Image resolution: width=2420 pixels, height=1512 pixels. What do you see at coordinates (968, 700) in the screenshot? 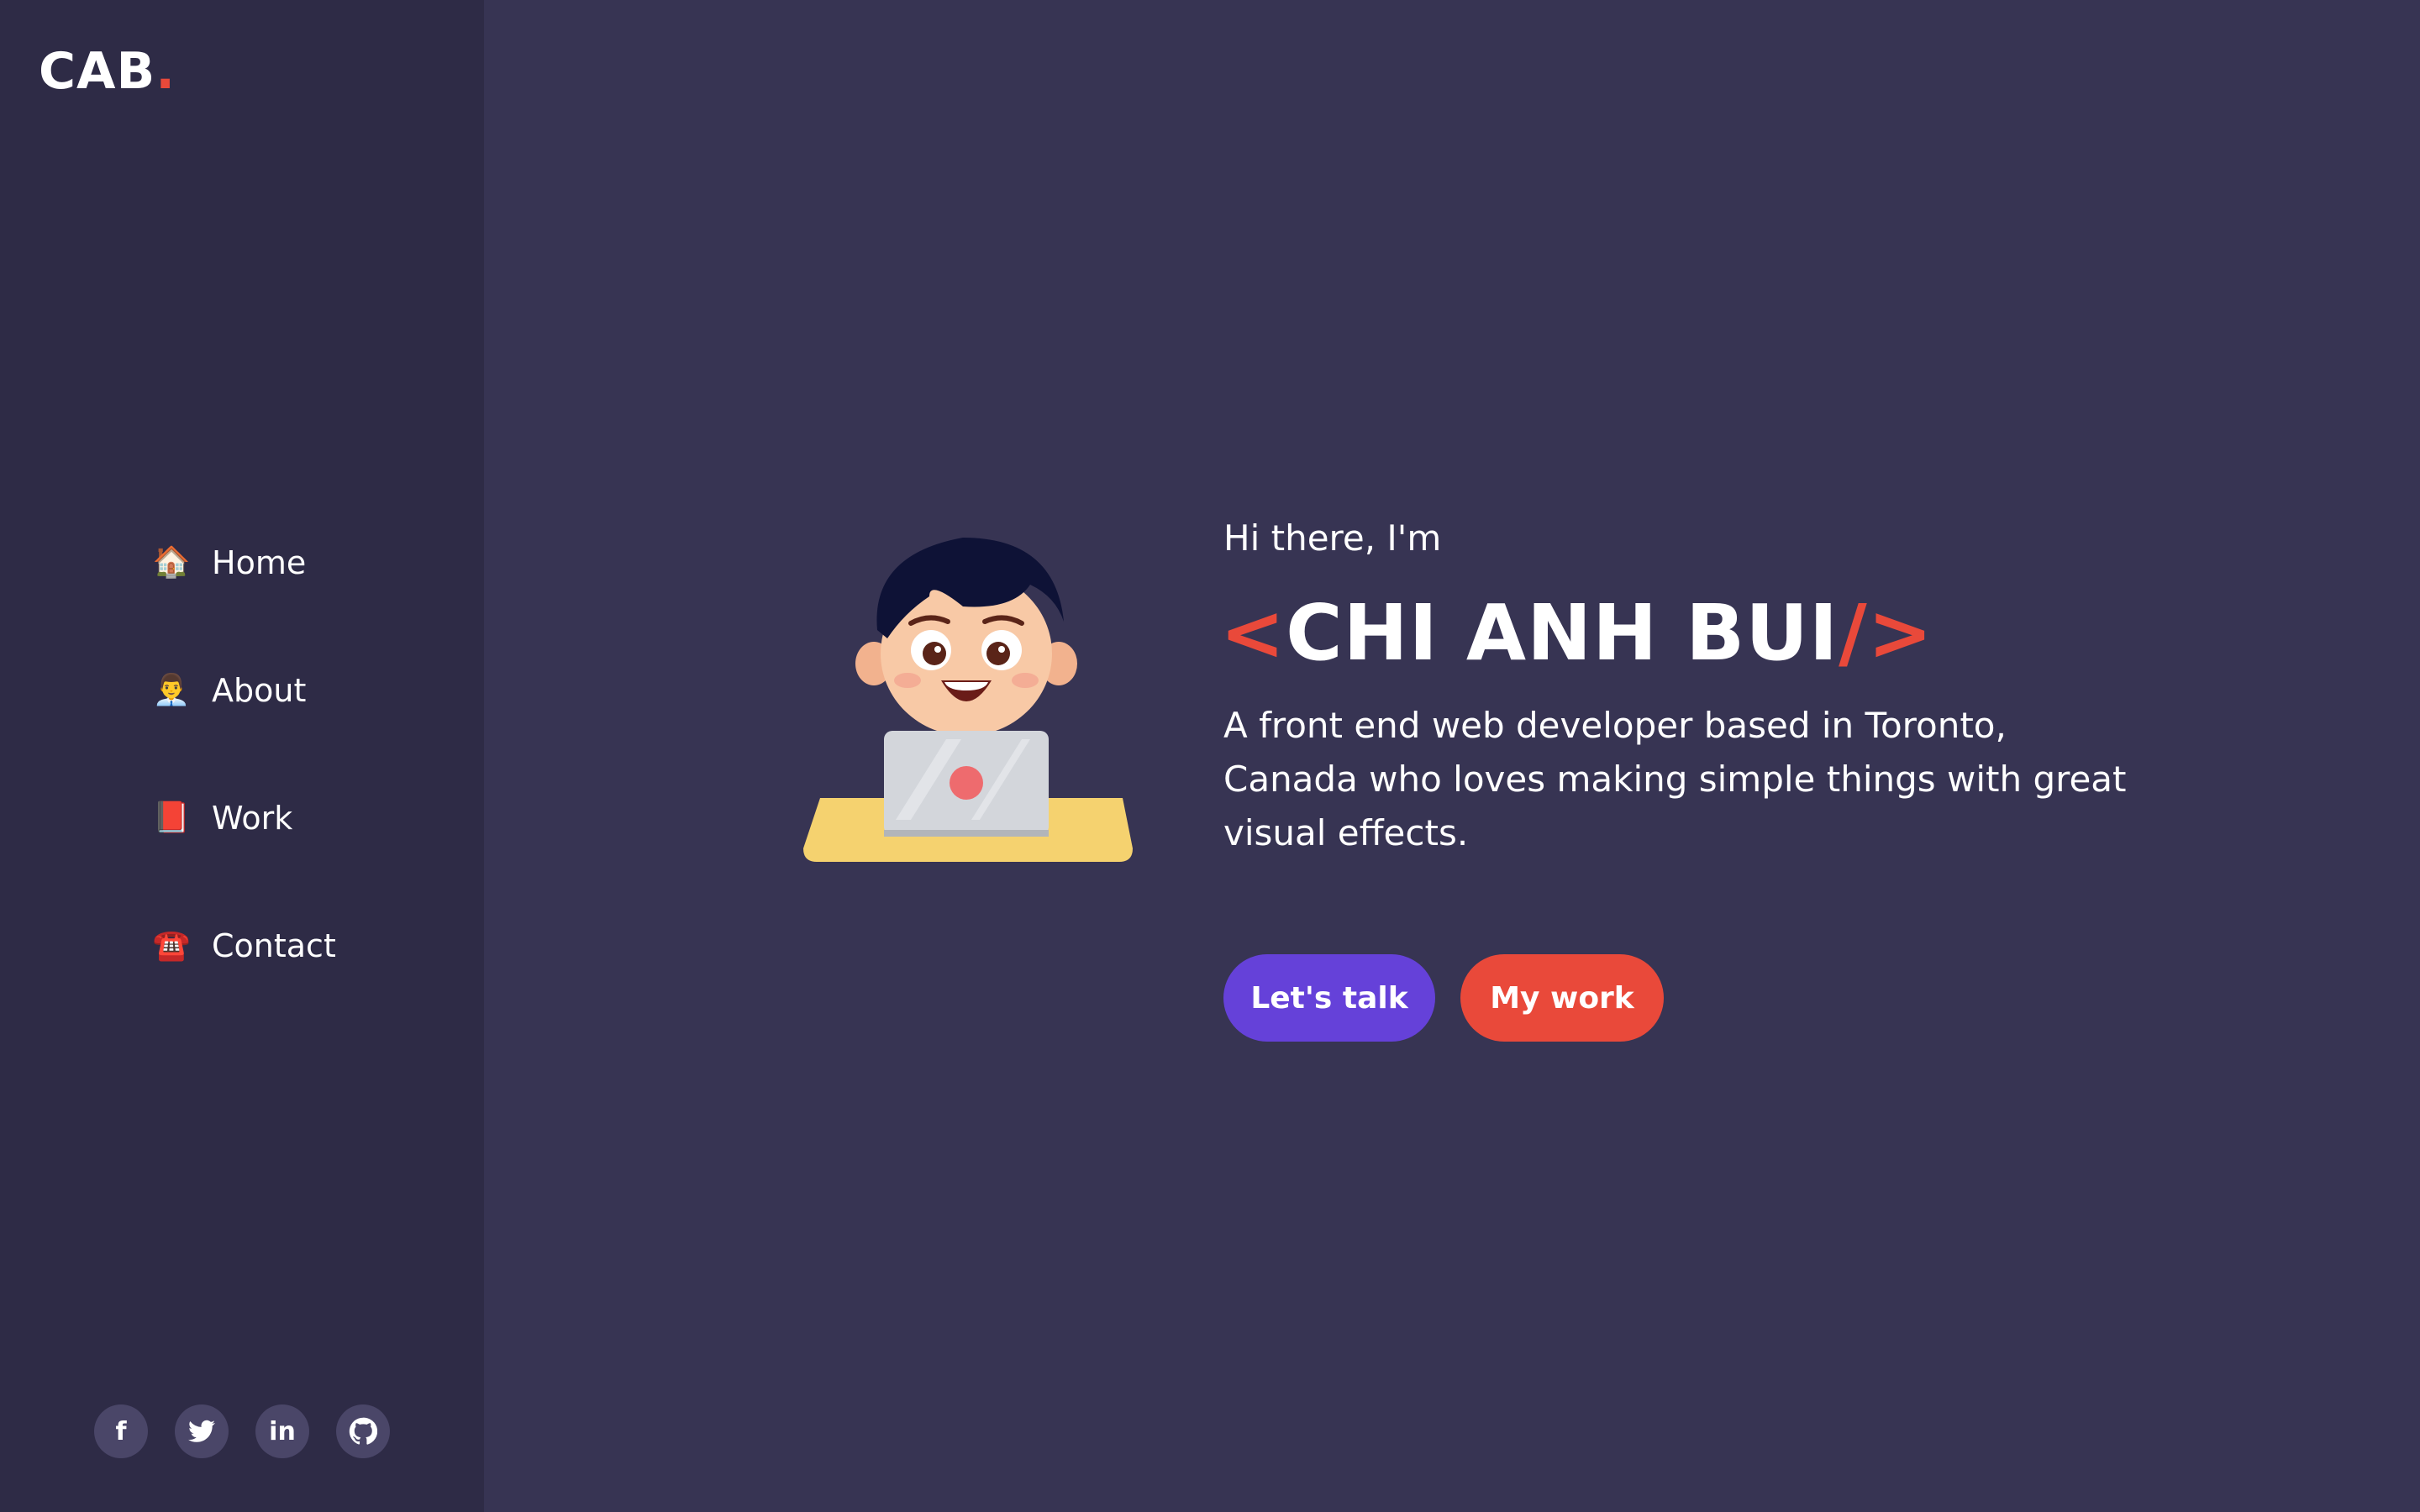
I see `developer-illustration` at bounding box center [968, 700].